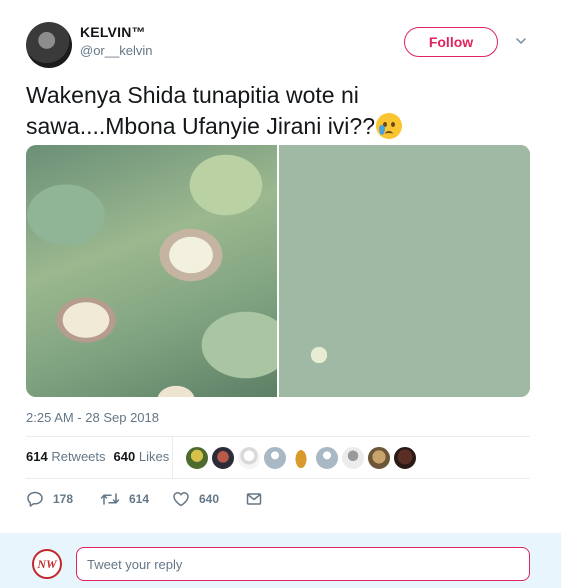 The image size is (561, 588). Describe the element at coordinates (116, 50) in the screenshot. I see `user-handle: @or__kelvin` at that location.